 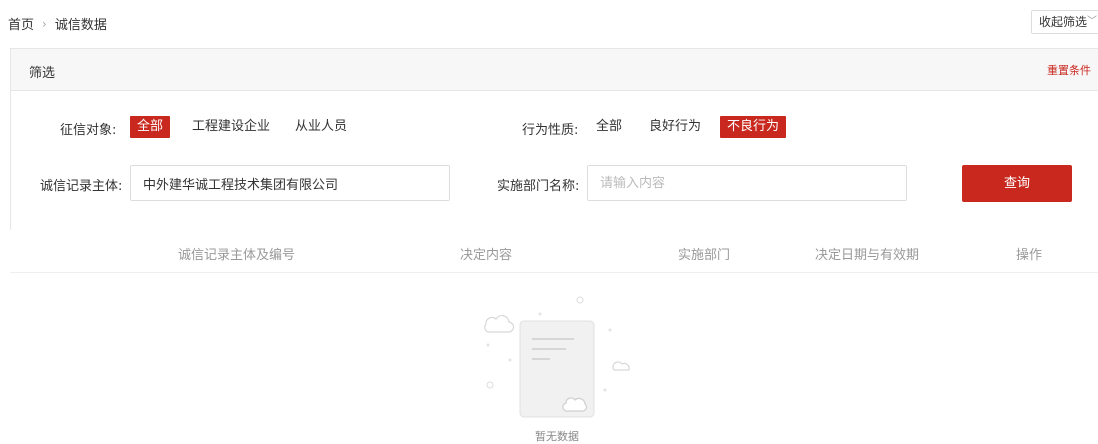 What do you see at coordinates (1017, 183) in the screenshot?
I see `query-button: 查询` at bounding box center [1017, 183].